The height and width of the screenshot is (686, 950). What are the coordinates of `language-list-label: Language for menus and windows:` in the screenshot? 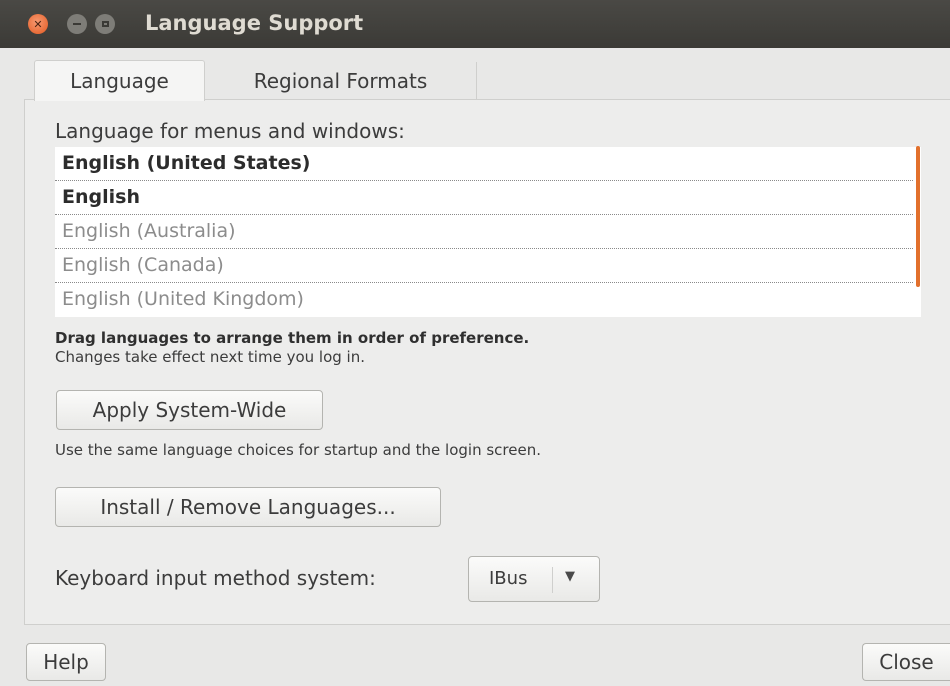 It's located at (230, 131).